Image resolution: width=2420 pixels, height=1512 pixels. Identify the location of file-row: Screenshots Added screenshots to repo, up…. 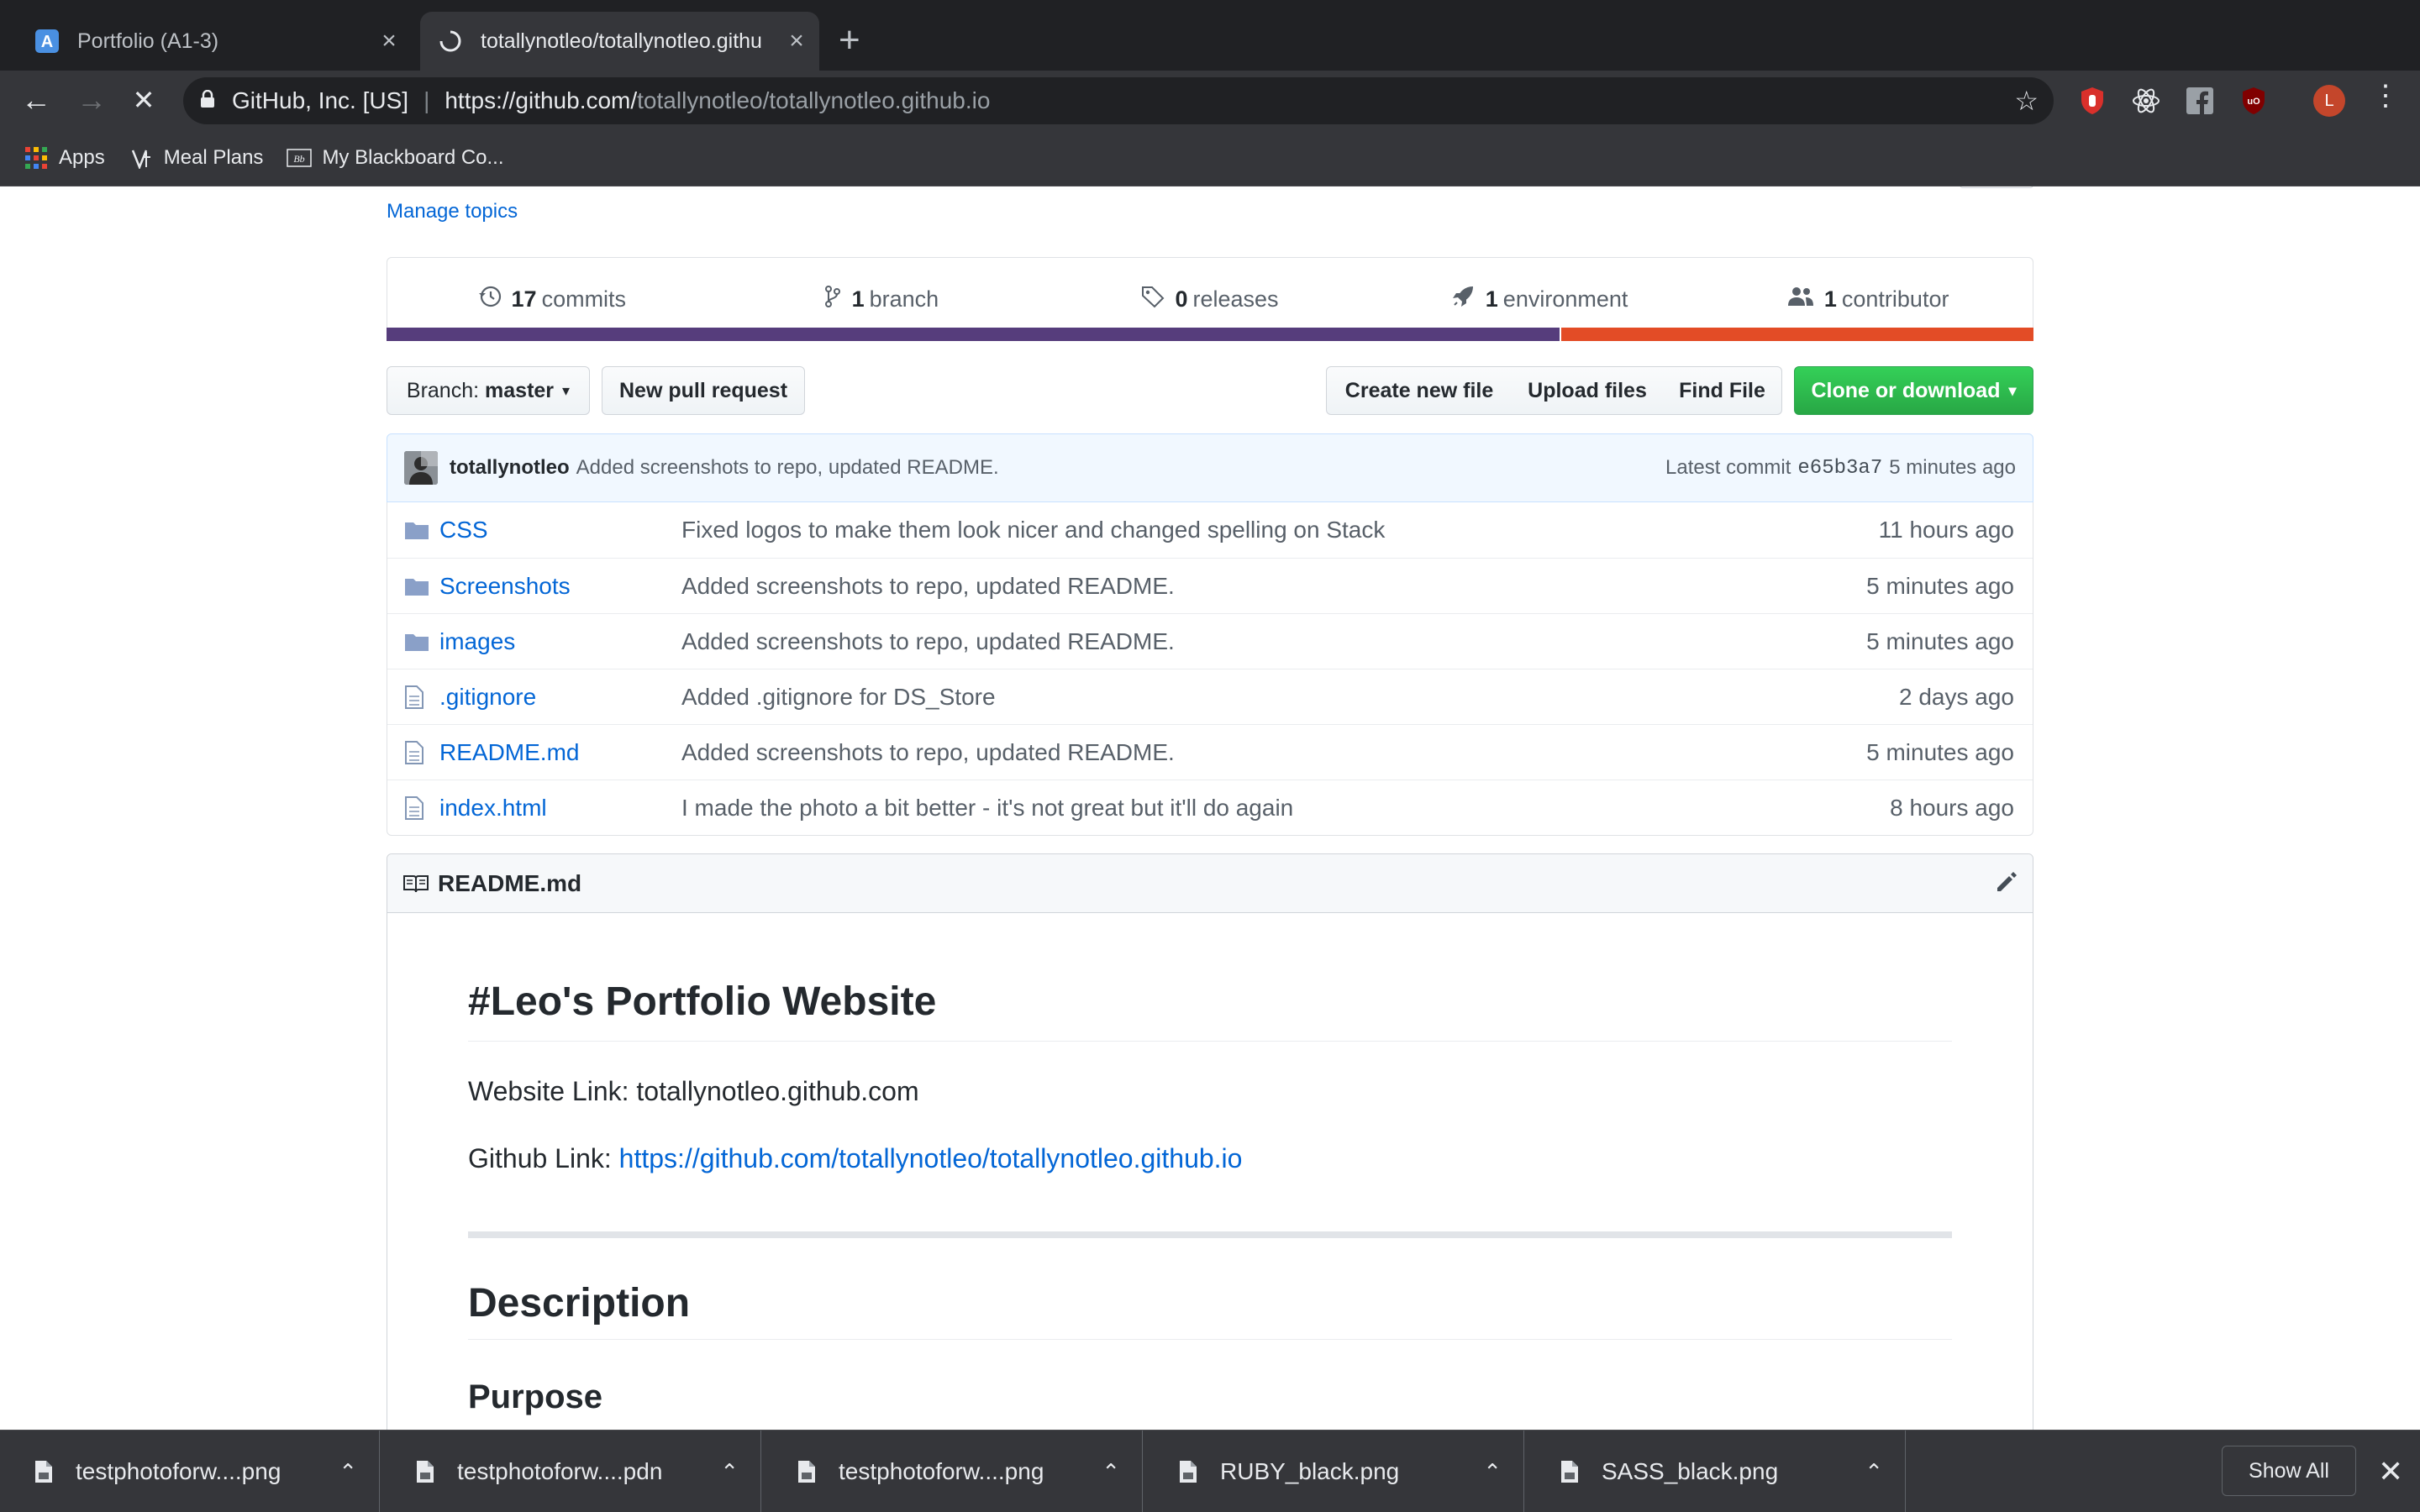
(1210, 585).